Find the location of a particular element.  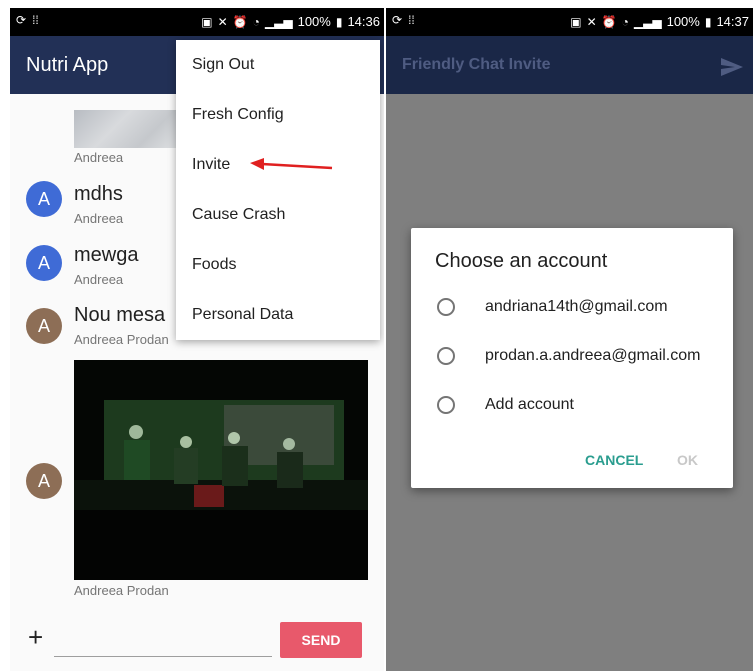

message-image is located at coordinates (127, 129).